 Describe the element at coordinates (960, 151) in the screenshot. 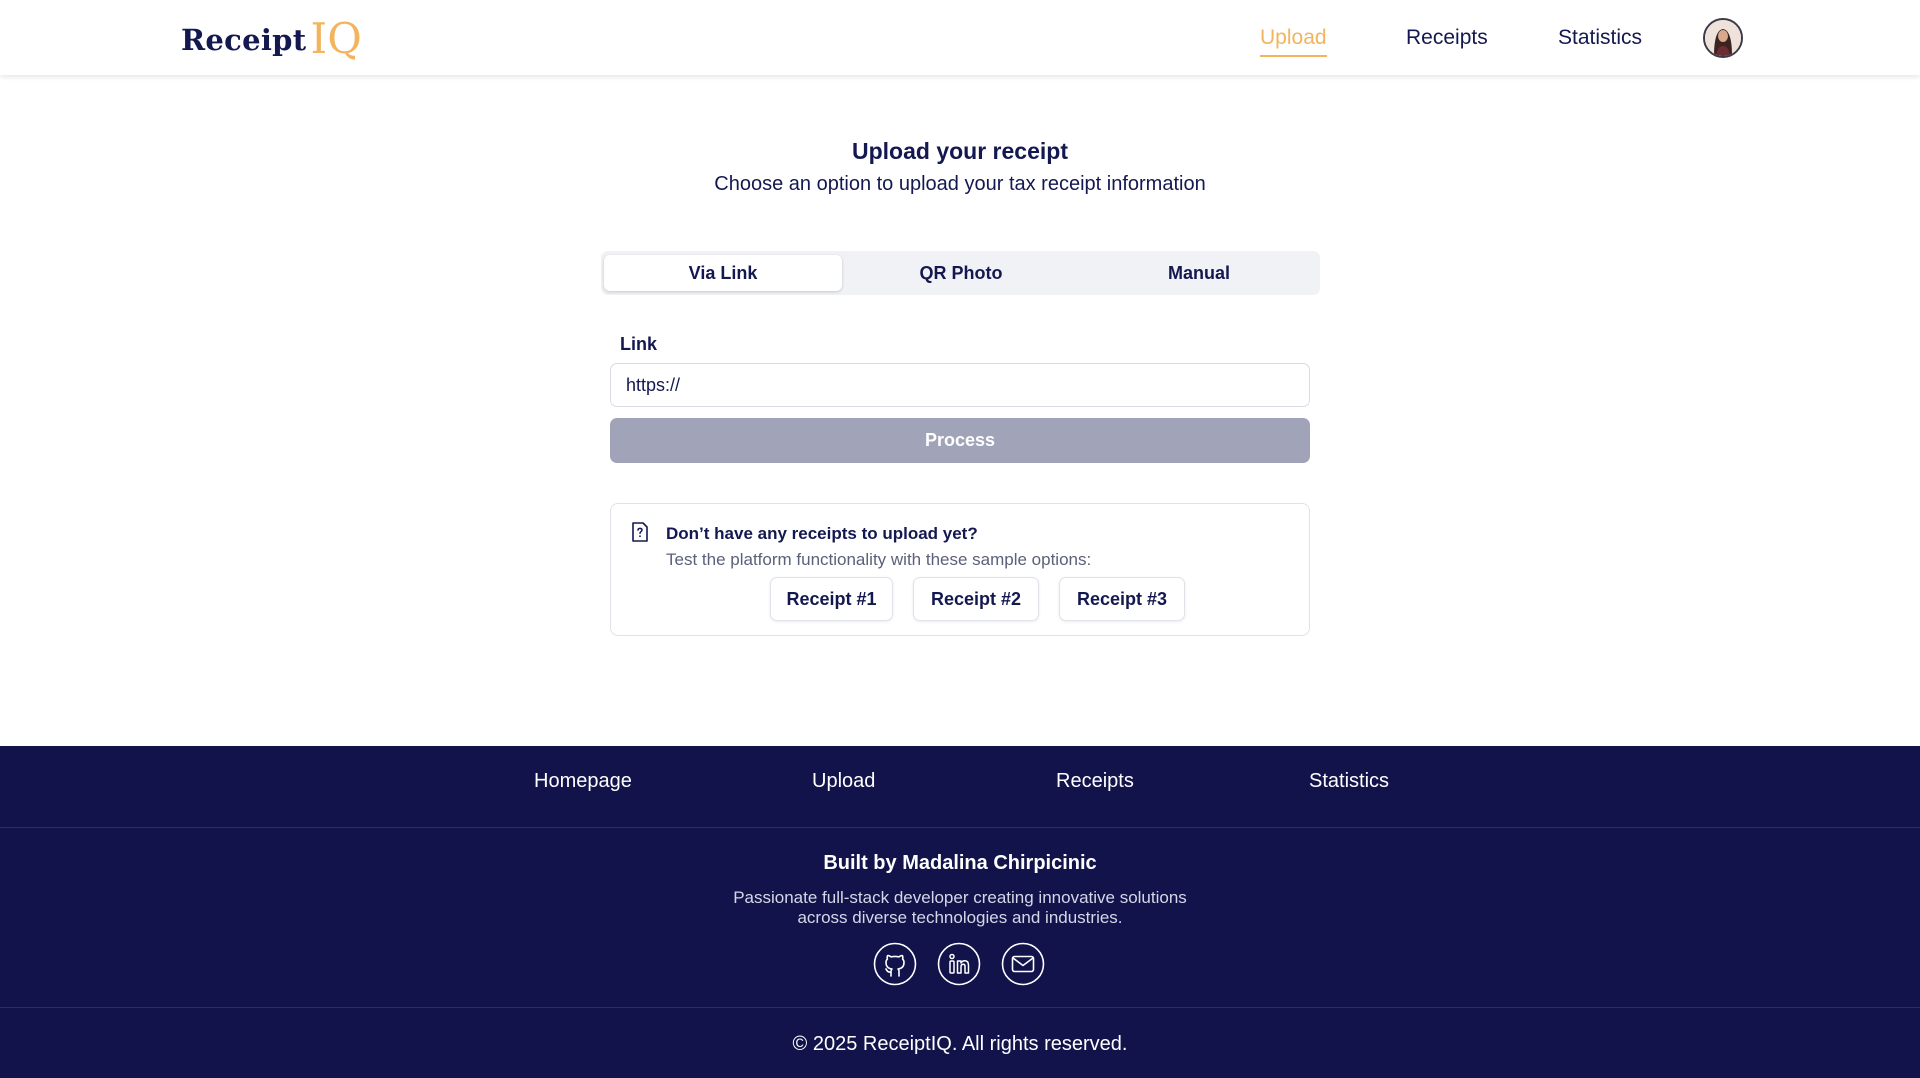

I see `page-title: Upload your receipt` at that location.